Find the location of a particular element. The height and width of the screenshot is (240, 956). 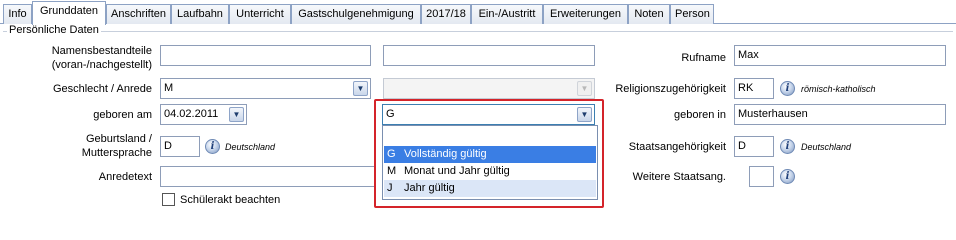

geboren-in-input: Musterhausen is located at coordinates (840, 114).